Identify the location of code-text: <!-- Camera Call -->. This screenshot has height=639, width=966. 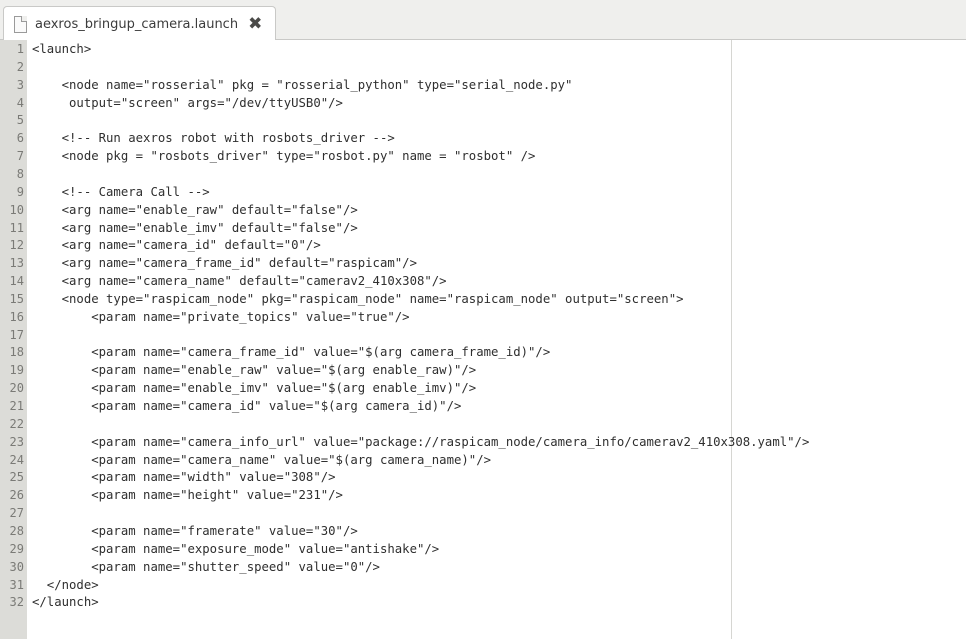
(121, 192).